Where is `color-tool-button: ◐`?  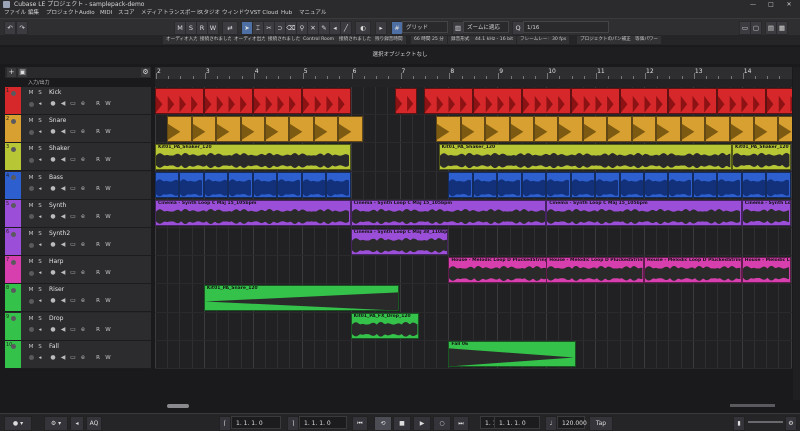
color-tool-button: ◐ is located at coordinates (363, 28).